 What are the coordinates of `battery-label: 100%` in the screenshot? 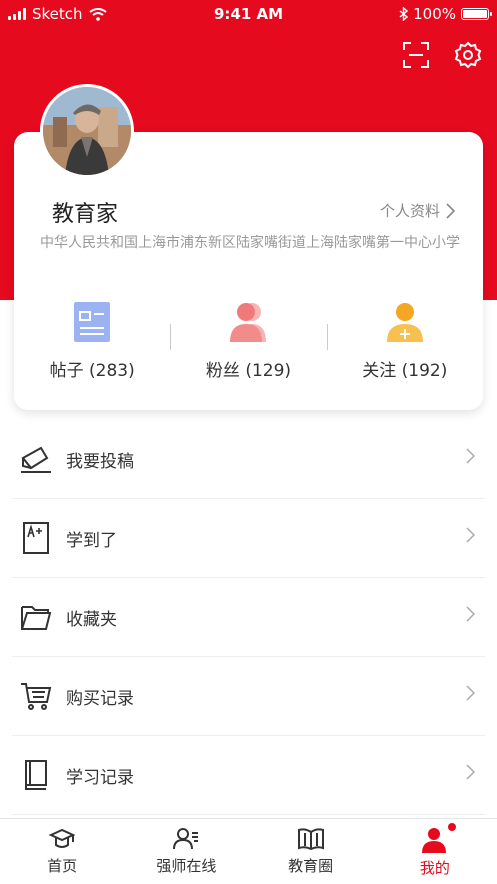 It's located at (434, 14).